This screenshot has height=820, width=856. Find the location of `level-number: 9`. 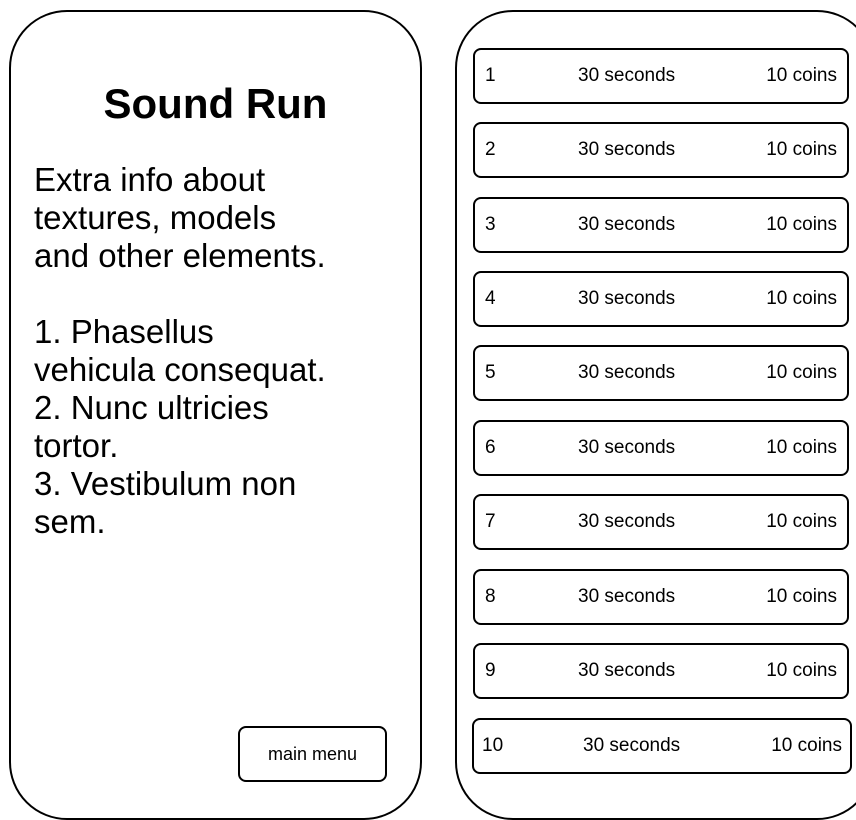

level-number: 9 is located at coordinates (490, 670).